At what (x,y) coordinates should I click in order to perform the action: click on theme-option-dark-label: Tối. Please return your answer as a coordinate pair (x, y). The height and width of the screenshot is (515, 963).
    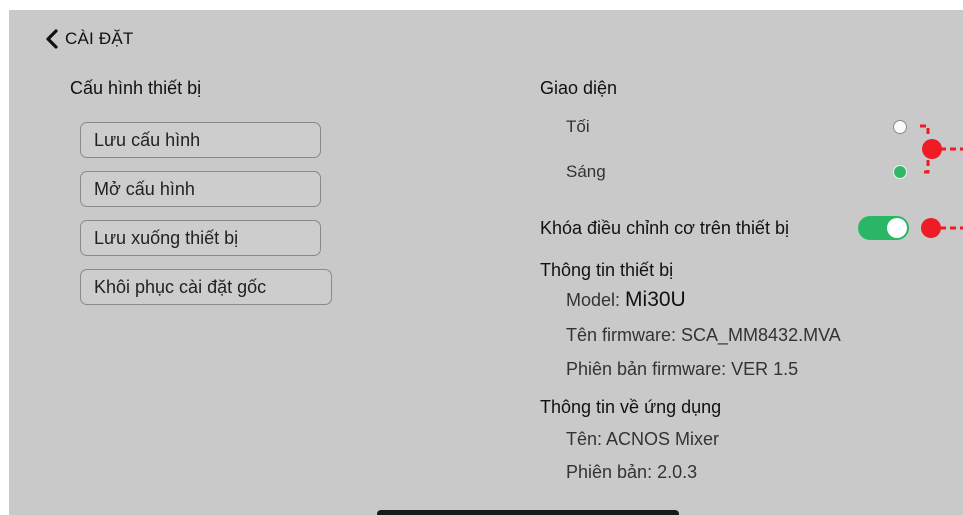
    Looking at the image, I should click on (578, 126).